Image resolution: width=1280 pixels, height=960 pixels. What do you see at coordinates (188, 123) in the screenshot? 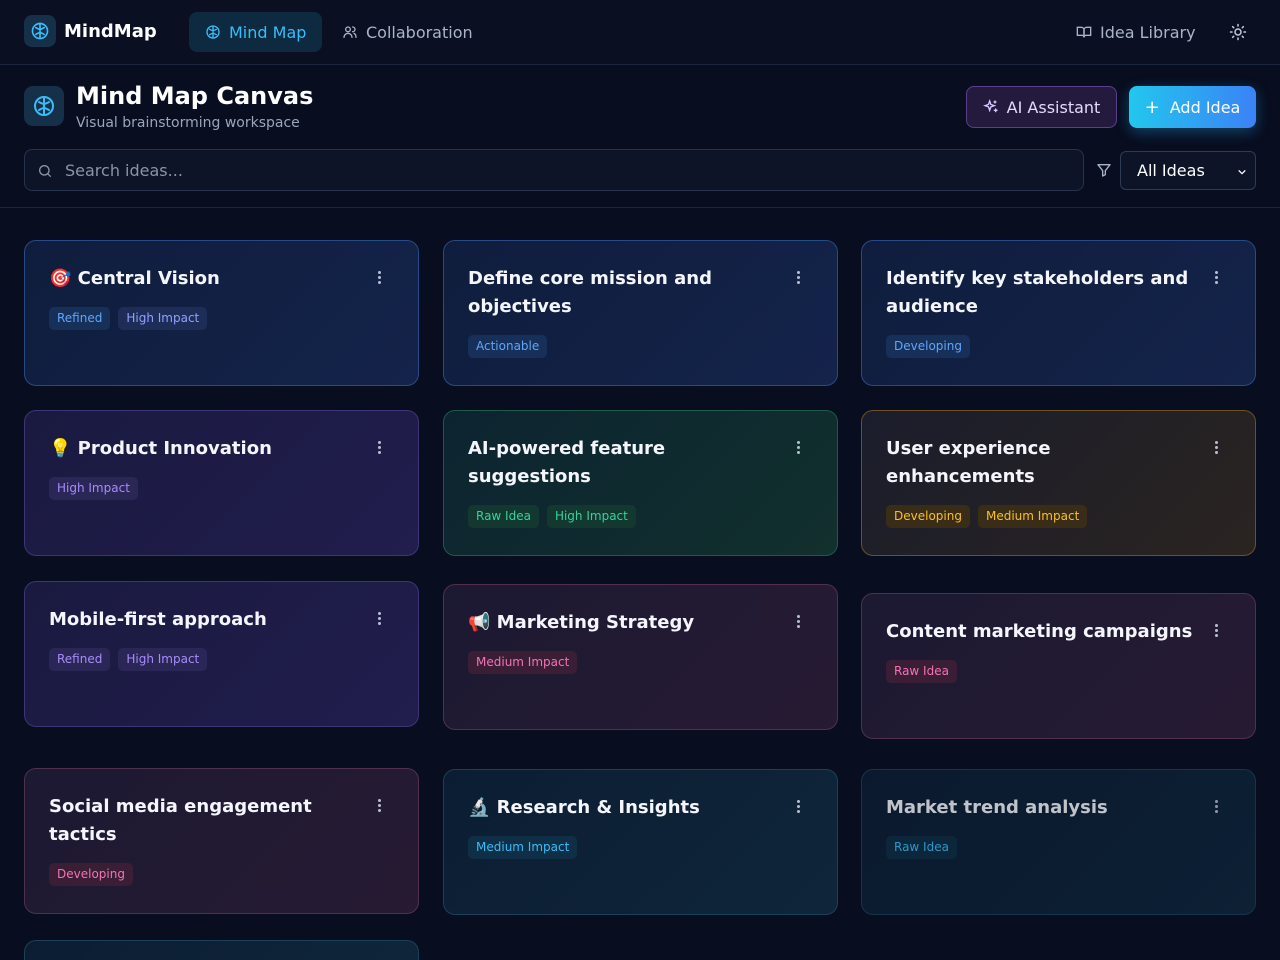
I see `page-subtitle: Visual brainstorming workspace` at bounding box center [188, 123].